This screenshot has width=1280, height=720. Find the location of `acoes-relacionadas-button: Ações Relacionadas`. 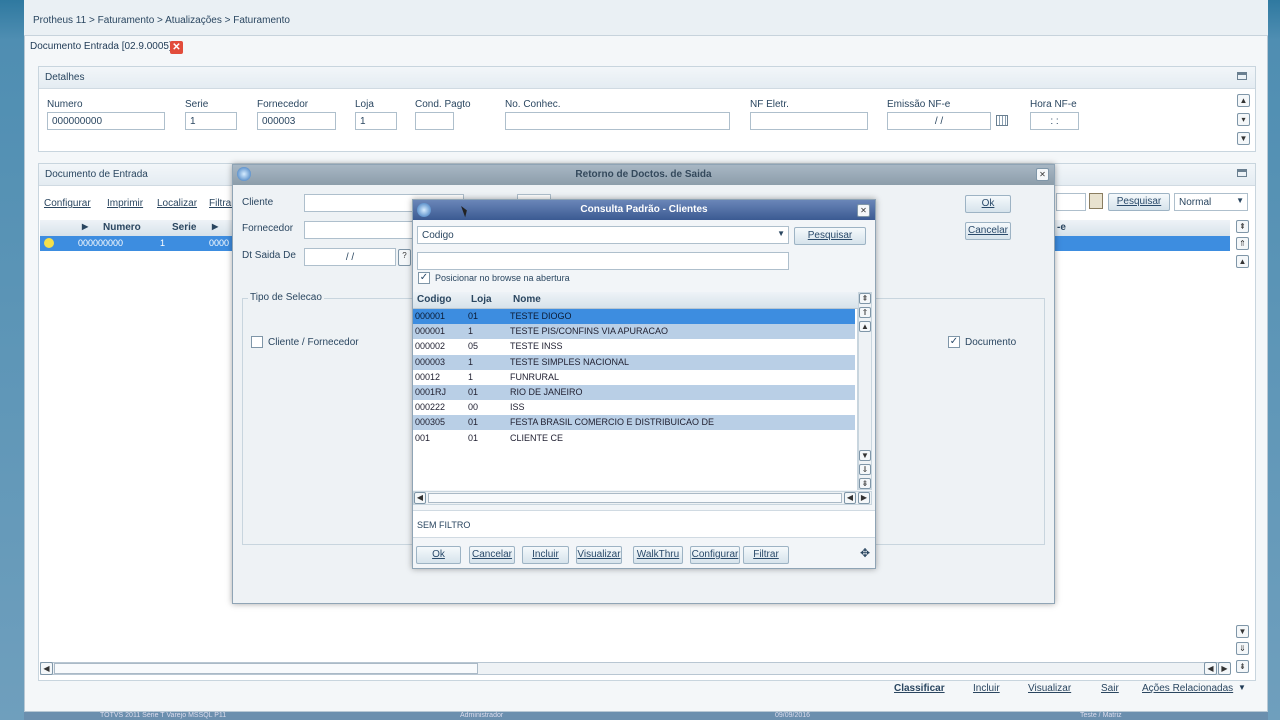

acoes-relacionadas-button: Ações Relacionadas is located at coordinates (1187, 688).